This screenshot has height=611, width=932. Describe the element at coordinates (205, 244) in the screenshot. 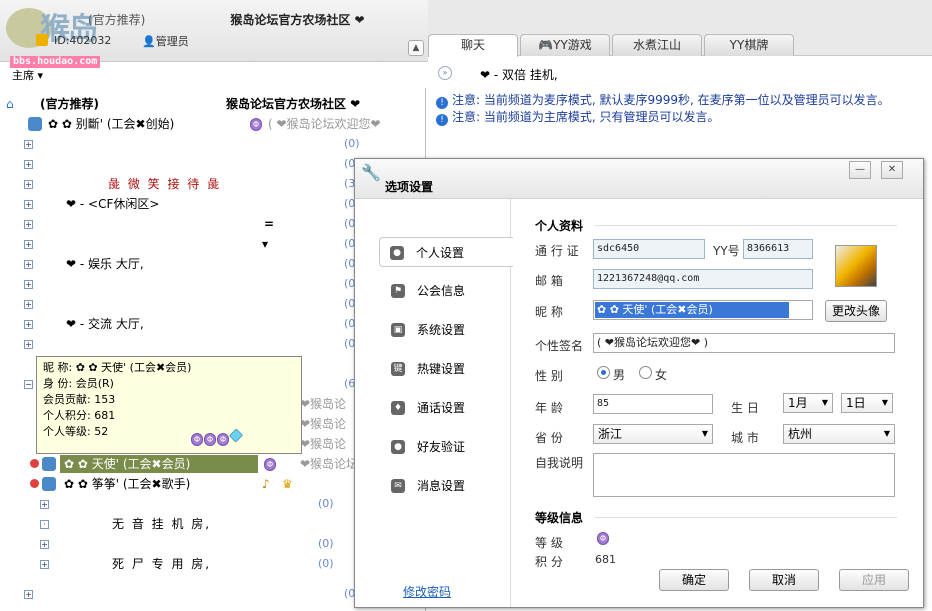

I see `list-item: + ▾ (0)` at that location.